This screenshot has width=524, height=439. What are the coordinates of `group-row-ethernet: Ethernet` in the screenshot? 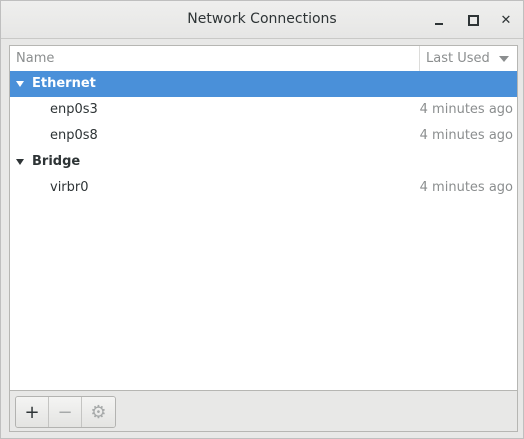 It's located at (263, 84).